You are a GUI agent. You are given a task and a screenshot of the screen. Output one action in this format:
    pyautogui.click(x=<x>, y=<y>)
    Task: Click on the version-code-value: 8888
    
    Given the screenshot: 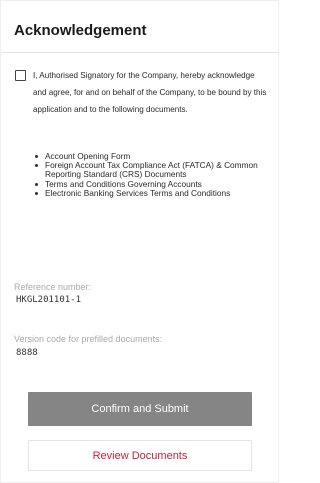 What is the action you would take?
    pyautogui.click(x=27, y=353)
    